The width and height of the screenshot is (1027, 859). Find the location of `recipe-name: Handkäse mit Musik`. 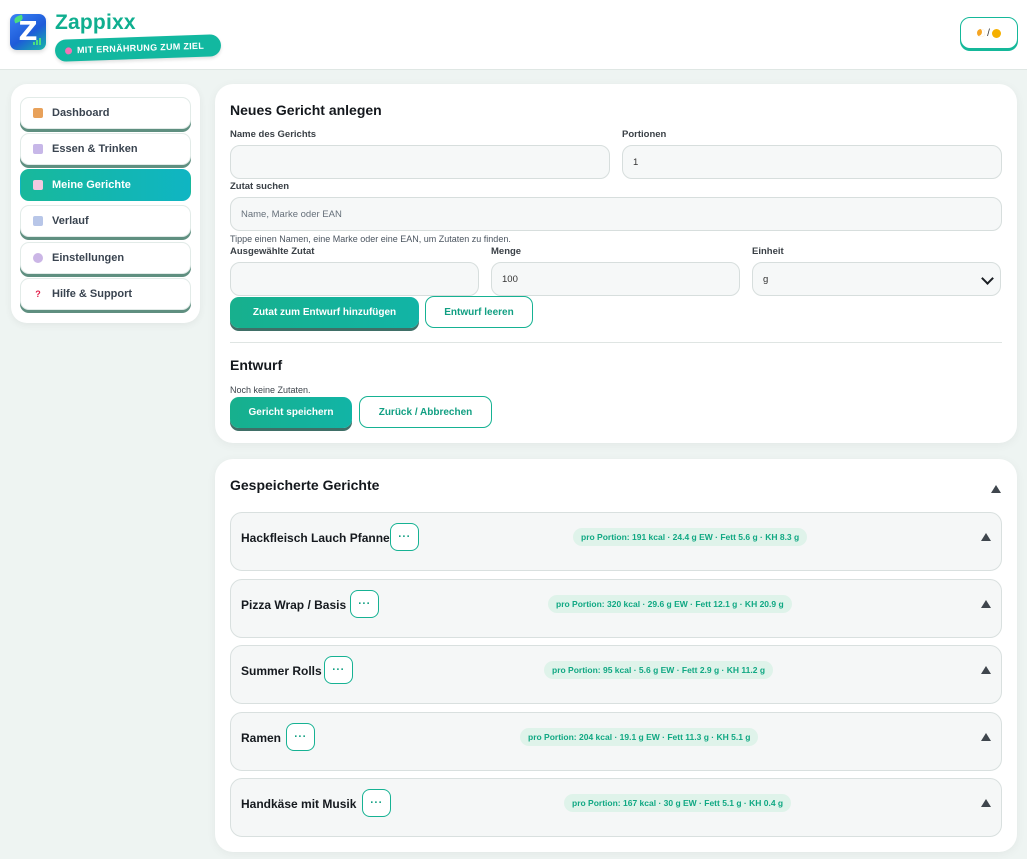

recipe-name: Handkäse mit Musik is located at coordinates (299, 804).